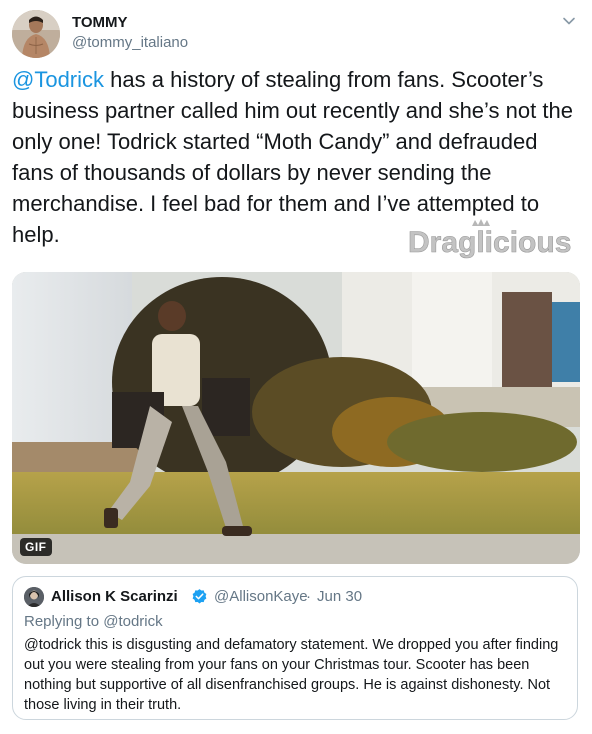  What do you see at coordinates (296, 34) in the screenshot?
I see `tweet-header: TOMMY @tommy_italiano` at bounding box center [296, 34].